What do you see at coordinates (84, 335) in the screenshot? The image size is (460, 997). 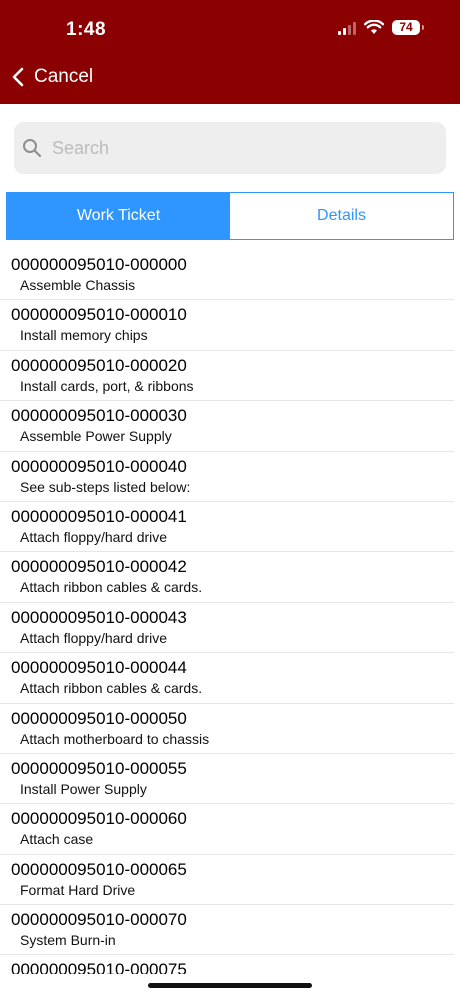 I see `item-description: Install memory chips` at bounding box center [84, 335].